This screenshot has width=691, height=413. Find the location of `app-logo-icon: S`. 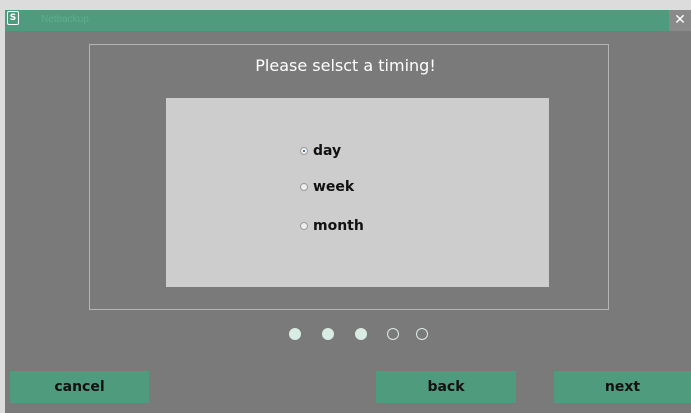

app-logo-icon: S is located at coordinates (13, 18).